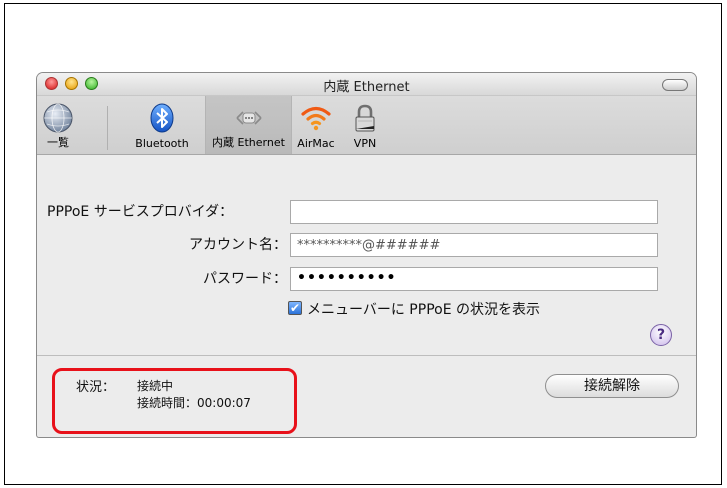 The image size is (727, 488). Describe the element at coordinates (474, 279) in the screenshot. I see `password-field: ••••••••••` at that location.